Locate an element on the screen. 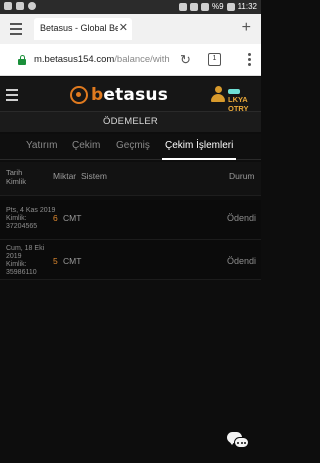 Image resolution: width=320 pixels, height=463 pixels. new-tab-icon: + is located at coordinates (246, 28).